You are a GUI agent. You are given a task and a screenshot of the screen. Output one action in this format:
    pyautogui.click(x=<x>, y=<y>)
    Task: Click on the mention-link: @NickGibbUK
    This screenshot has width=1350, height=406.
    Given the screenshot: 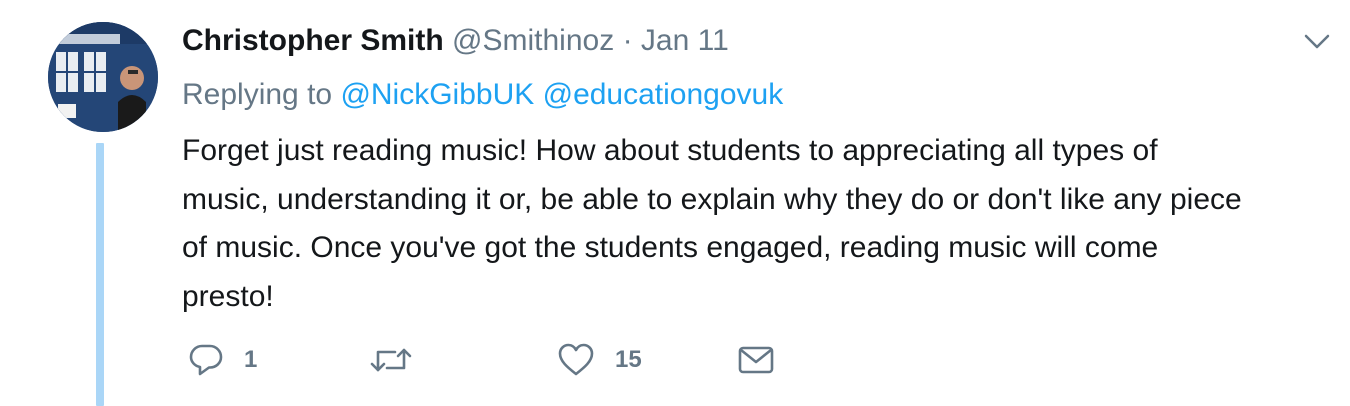 What is the action you would take?
    pyautogui.click(x=437, y=94)
    